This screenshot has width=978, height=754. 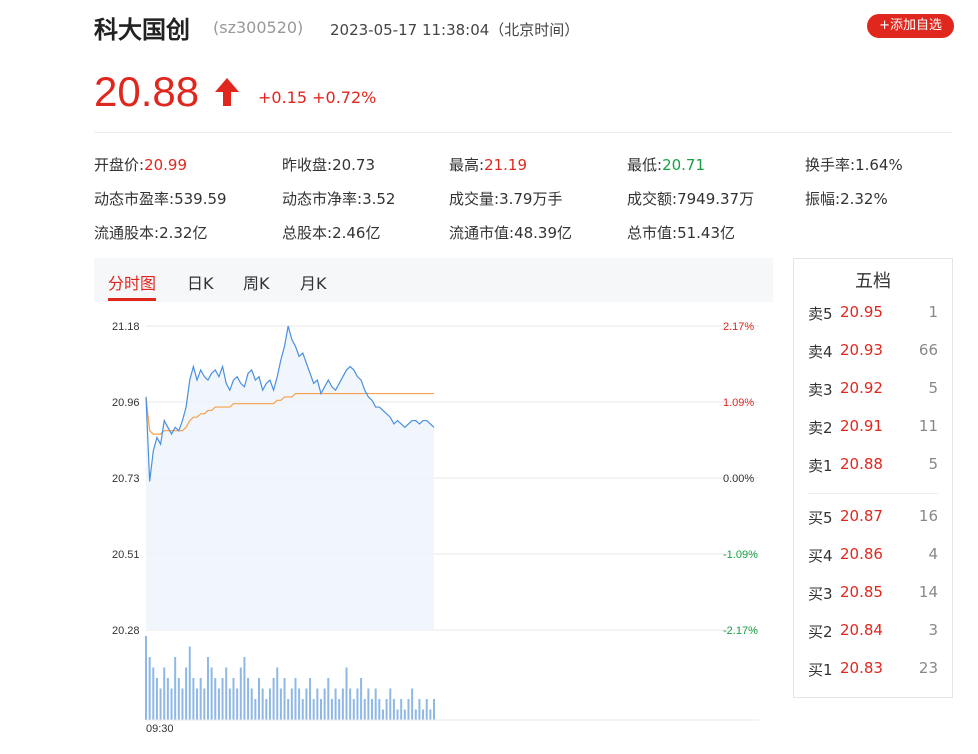 What do you see at coordinates (873, 281) in the screenshot?
I see `order-book-title: 五档` at bounding box center [873, 281].